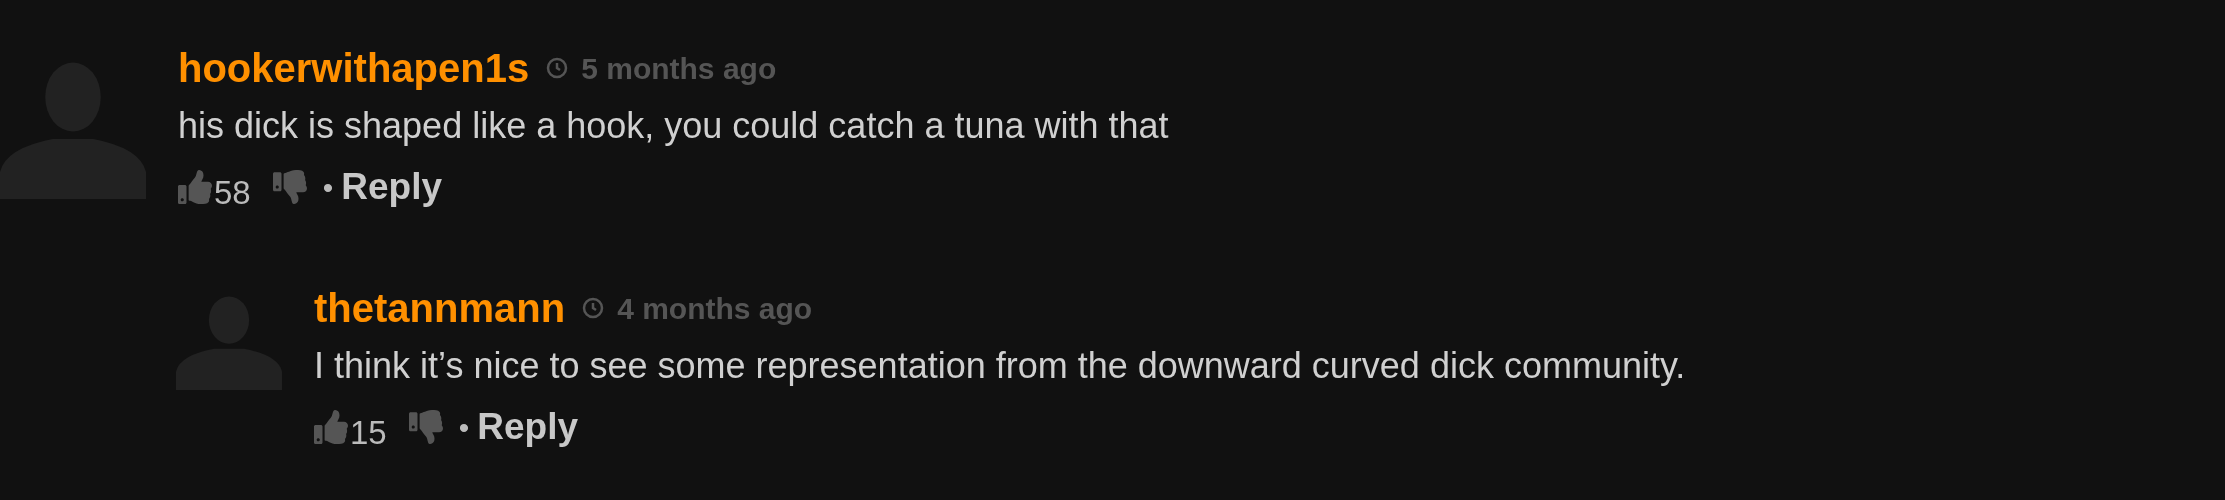 This screenshot has width=2225, height=500. What do you see at coordinates (679, 68) in the screenshot?
I see `timestamp: 5 months ago` at bounding box center [679, 68].